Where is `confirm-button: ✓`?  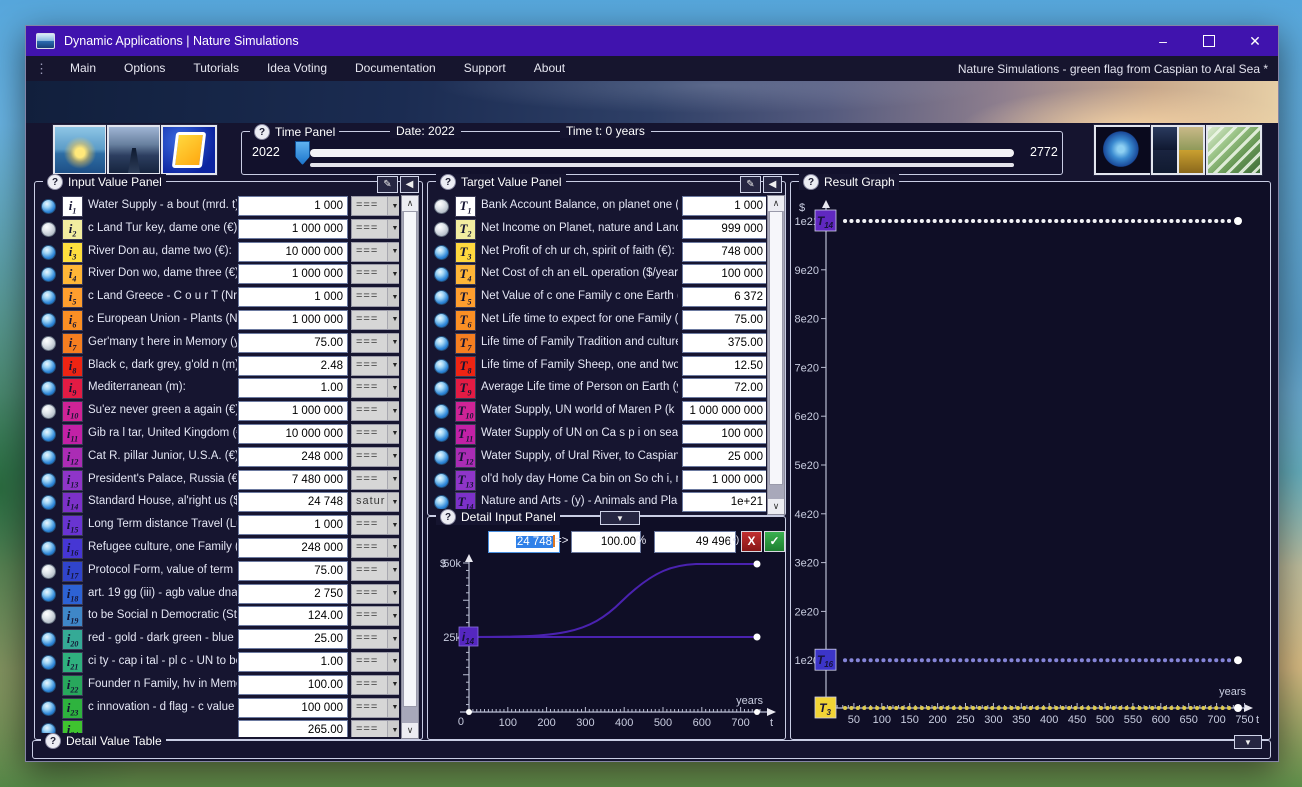
confirm-button: ✓ is located at coordinates (774, 541).